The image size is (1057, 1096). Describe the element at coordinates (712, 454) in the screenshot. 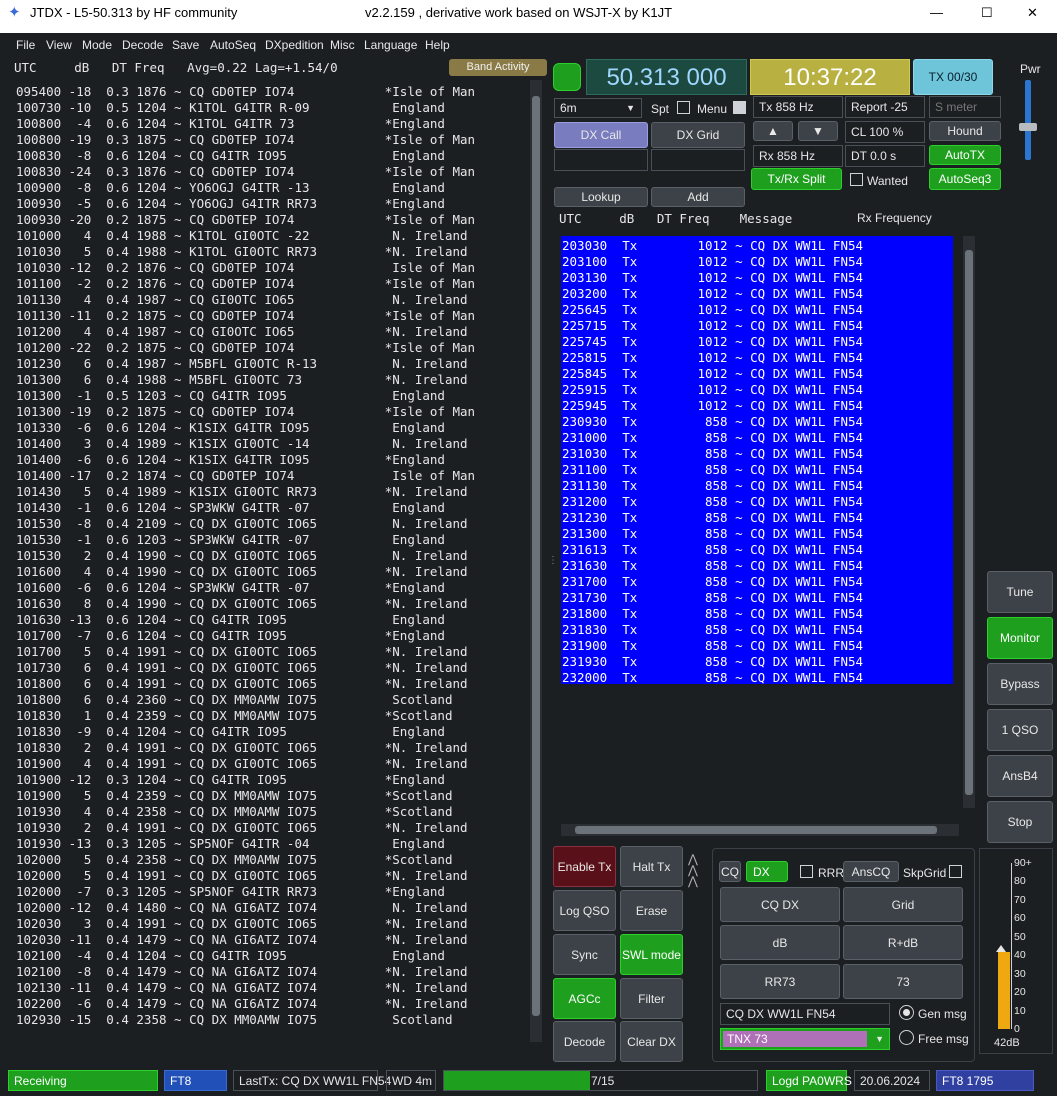

I see `rx-frequency-row: 231030 Tx 858 ~ CQ DX WW1L FN54` at that location.